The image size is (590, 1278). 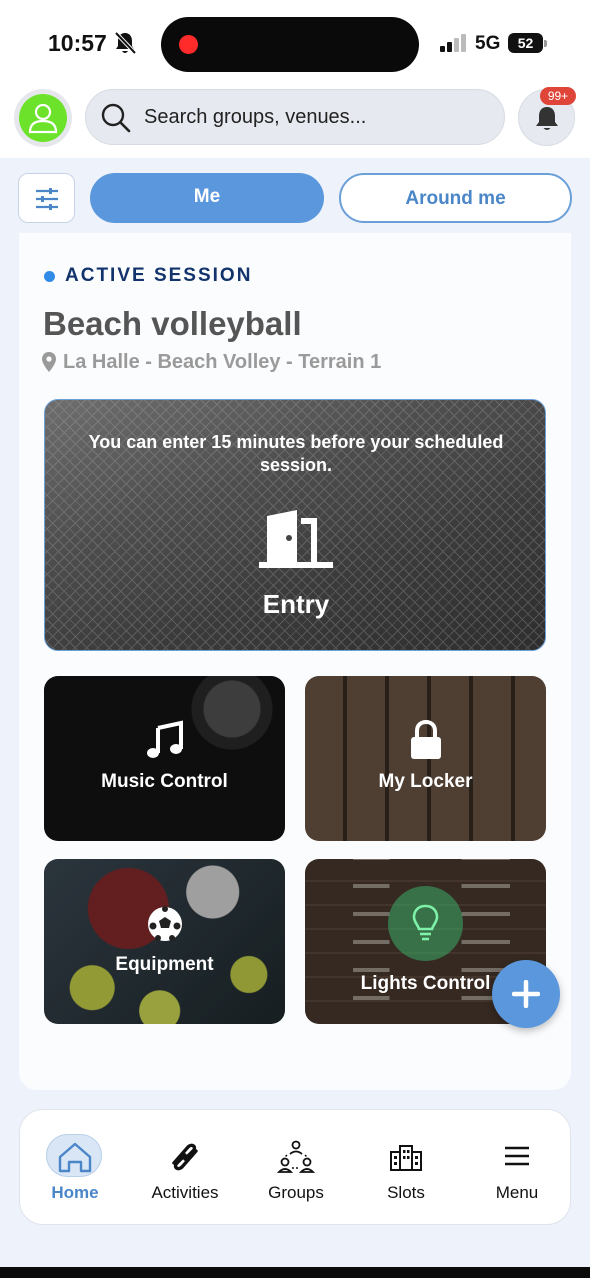 I want to click on music-icon-wrap, so click(x=164, y=742).